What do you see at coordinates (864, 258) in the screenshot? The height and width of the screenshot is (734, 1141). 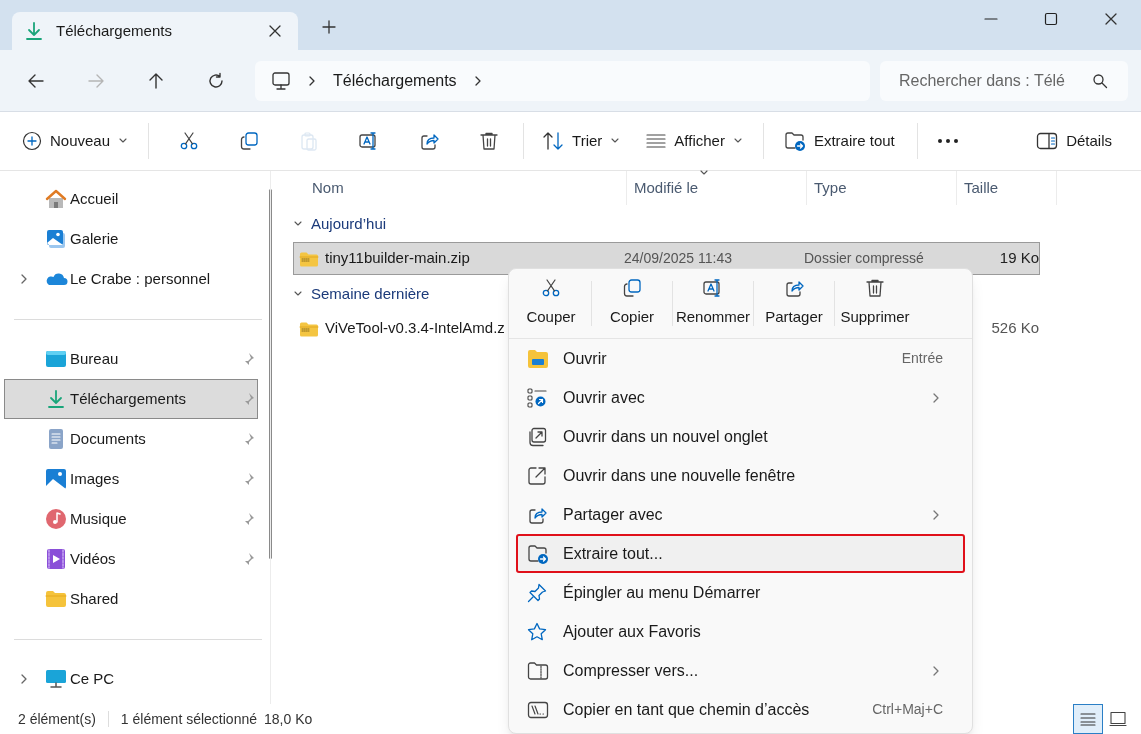 I see `file-type: Dossier compressé` at bounding box center [864, 258].